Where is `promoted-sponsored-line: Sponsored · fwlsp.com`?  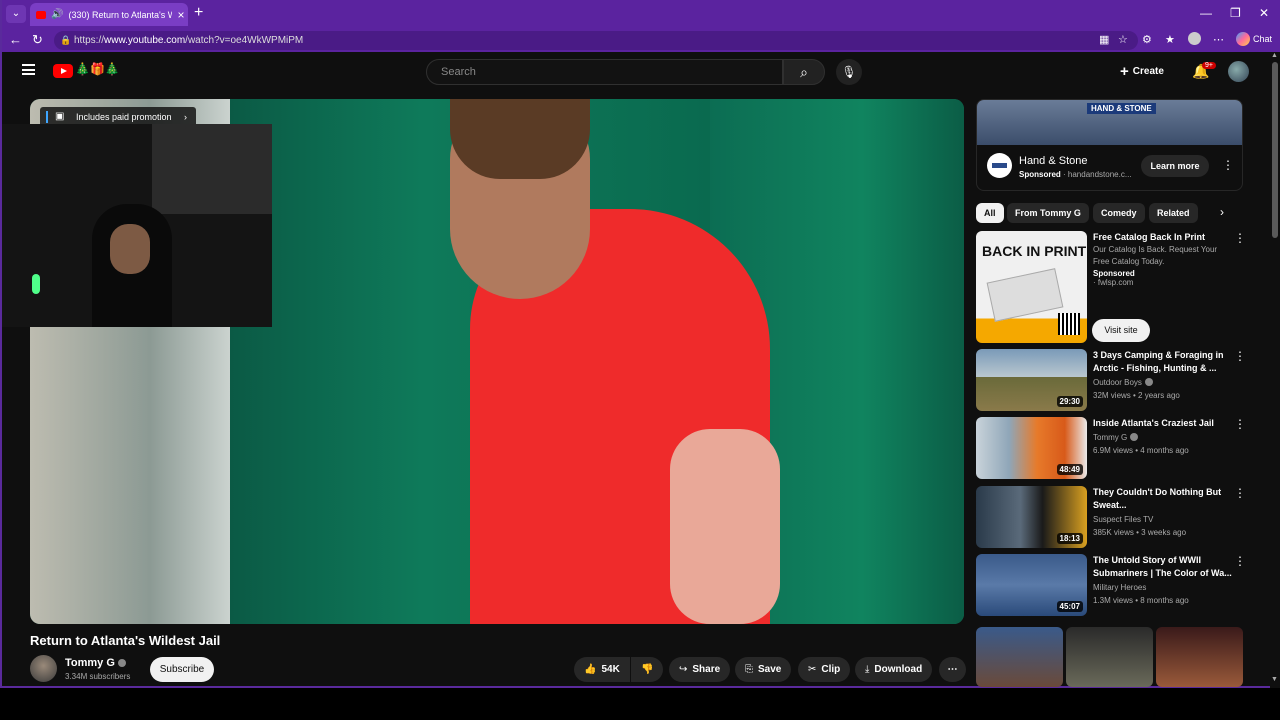 promoted-sponsored-line: Sponsored · fwlsp.com is located at coordinates (1114, 278).